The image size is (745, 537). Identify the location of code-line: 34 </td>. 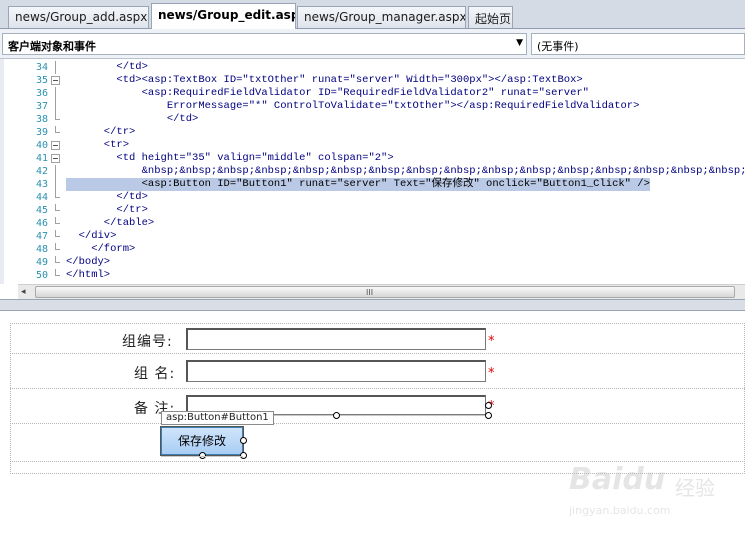
(374, 67).